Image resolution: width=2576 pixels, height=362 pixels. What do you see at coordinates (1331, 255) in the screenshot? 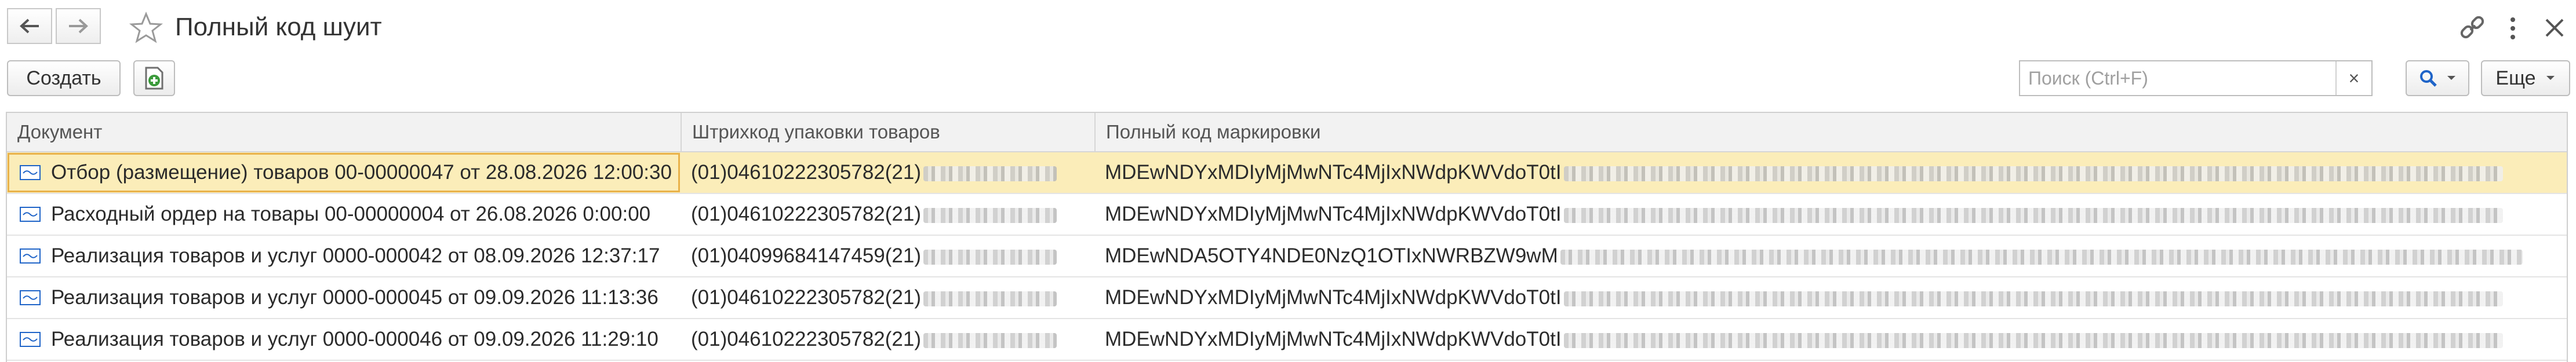
I see `row-marking-code-text: MDEwNDA5OTY4NDE0NzQ1OTIxNWRBZW9wM` at bounding box center [1331, 255].